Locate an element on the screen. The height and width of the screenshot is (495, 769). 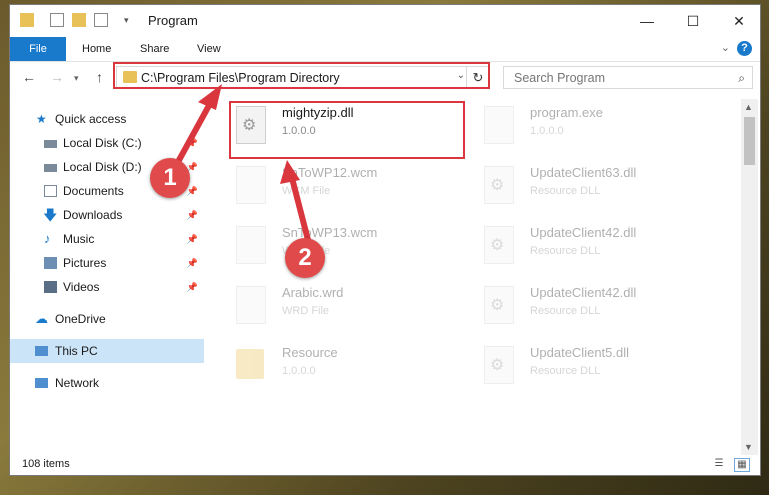
callout-one: 1 is located at coordinates (170, 178).